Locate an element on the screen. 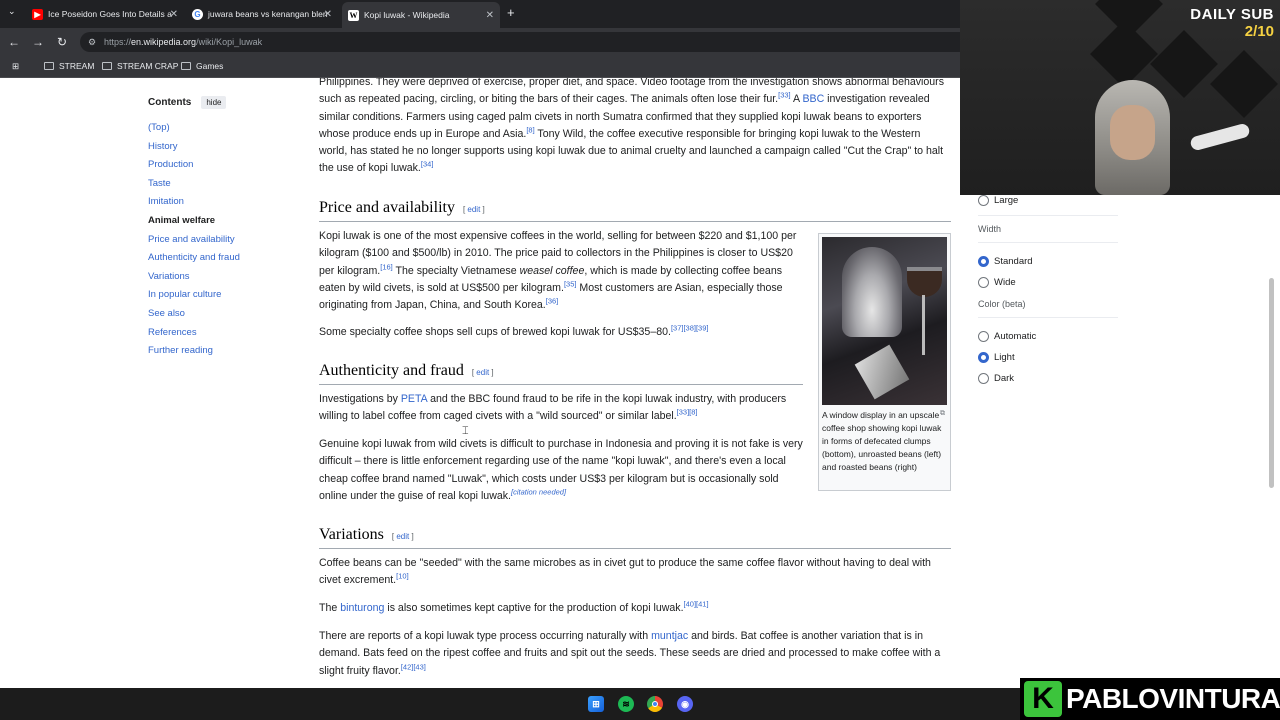 This screenshot has width=1280, height=720. toc-hide-button: hide is located at coordinates (214, 102).